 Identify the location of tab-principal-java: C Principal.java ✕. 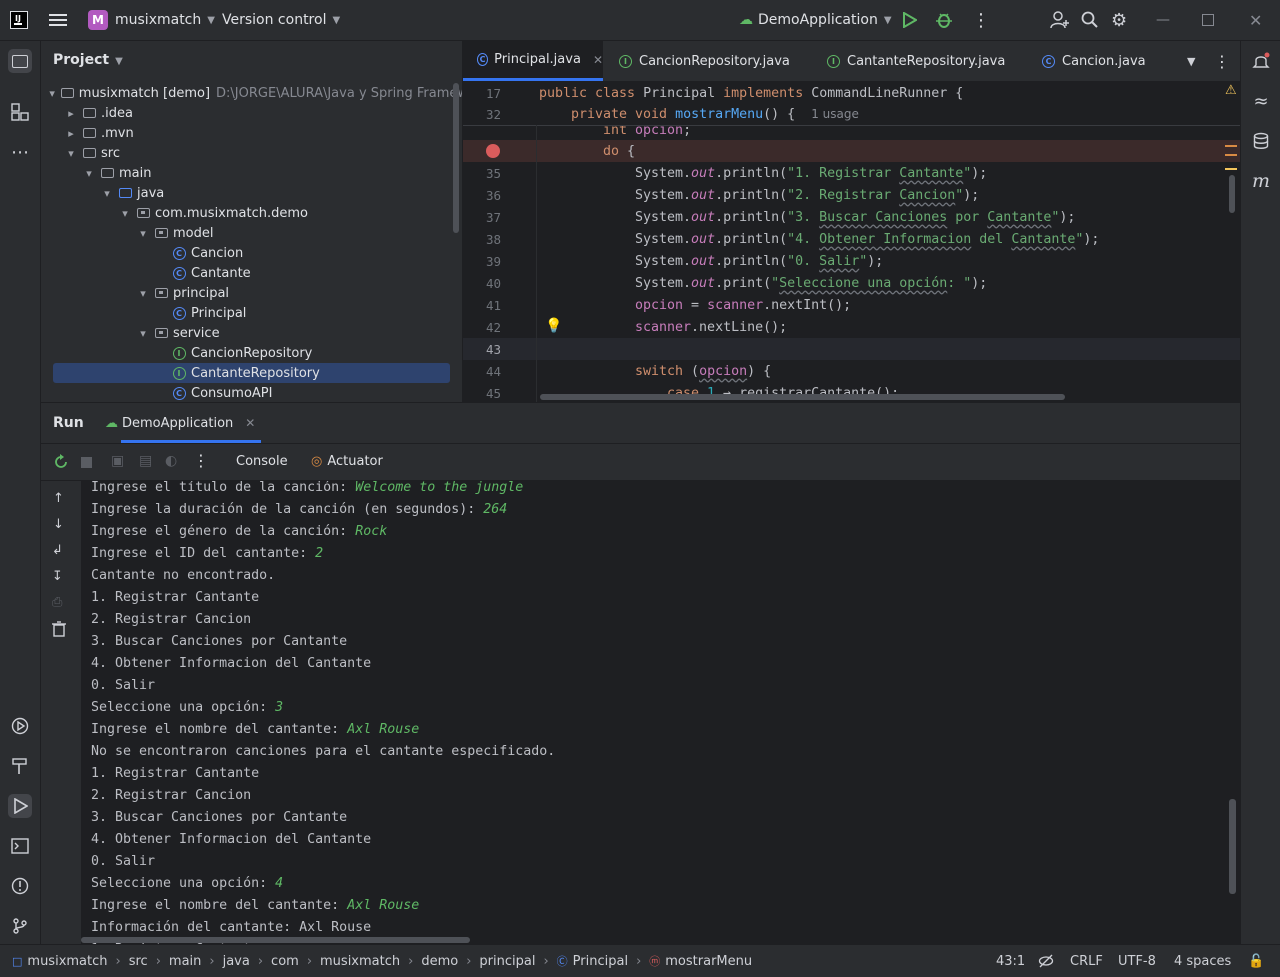
(533, 61).